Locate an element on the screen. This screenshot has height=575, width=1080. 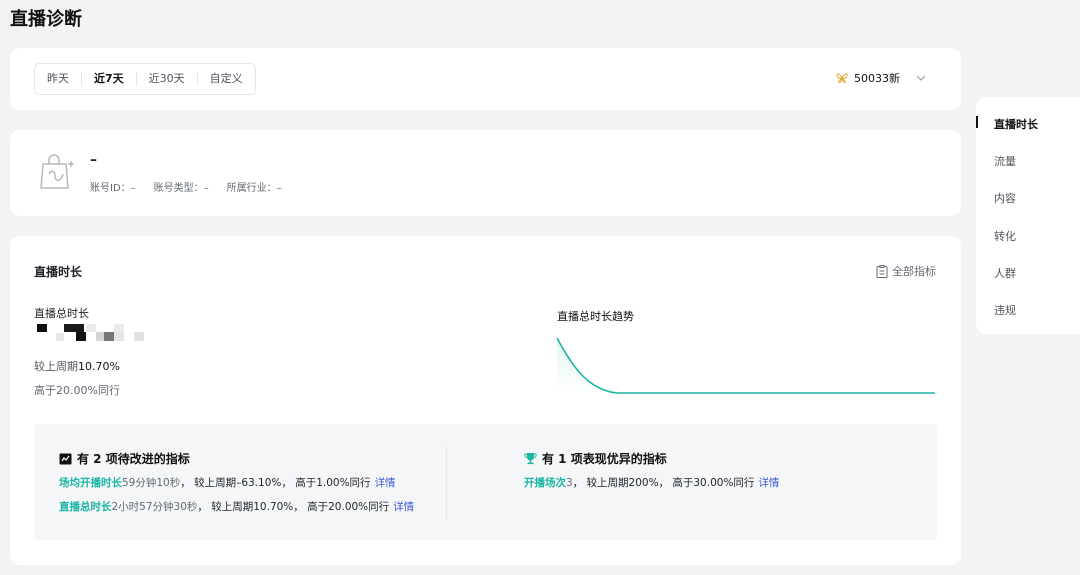
peer-comparison: 高于20.00%同行 is located at coordinates (77, 390).